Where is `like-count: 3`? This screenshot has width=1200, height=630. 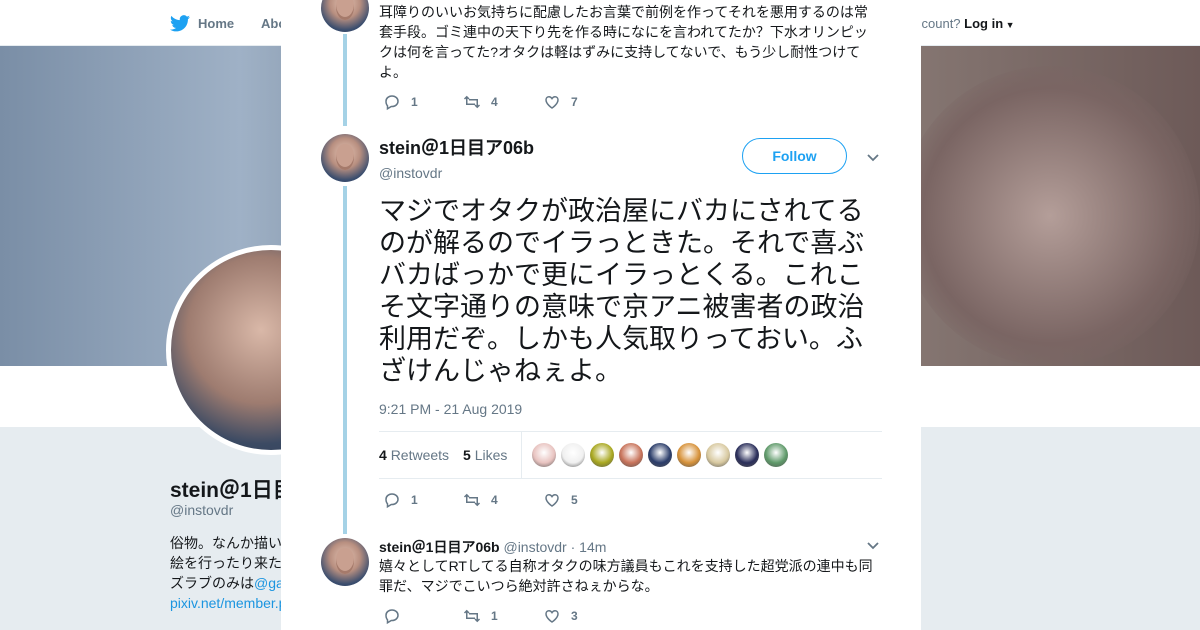 like-count: 3 is located at coordinates (574, 616).